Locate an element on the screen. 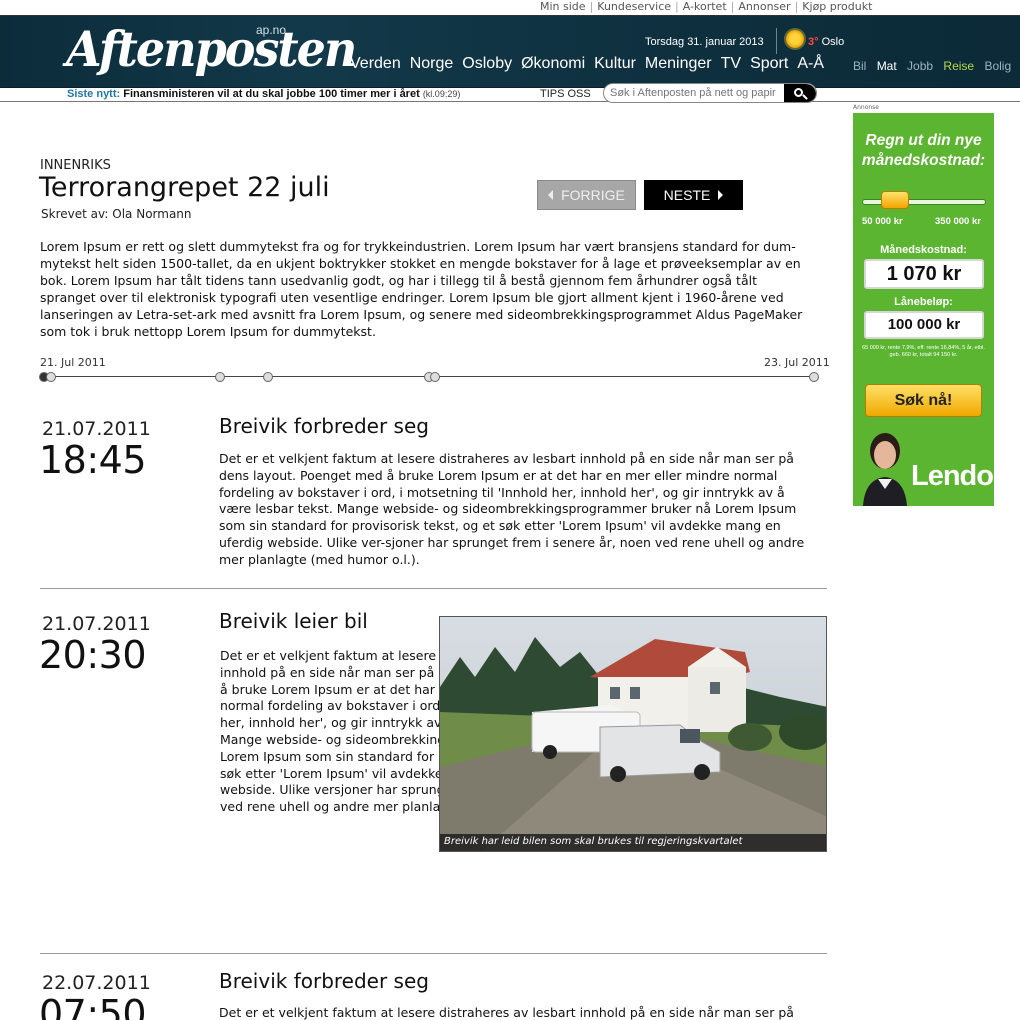 The width and height of the screenshot is (1020, 1020). nav-a-a: A-Å is located at coordinates (810, 64).